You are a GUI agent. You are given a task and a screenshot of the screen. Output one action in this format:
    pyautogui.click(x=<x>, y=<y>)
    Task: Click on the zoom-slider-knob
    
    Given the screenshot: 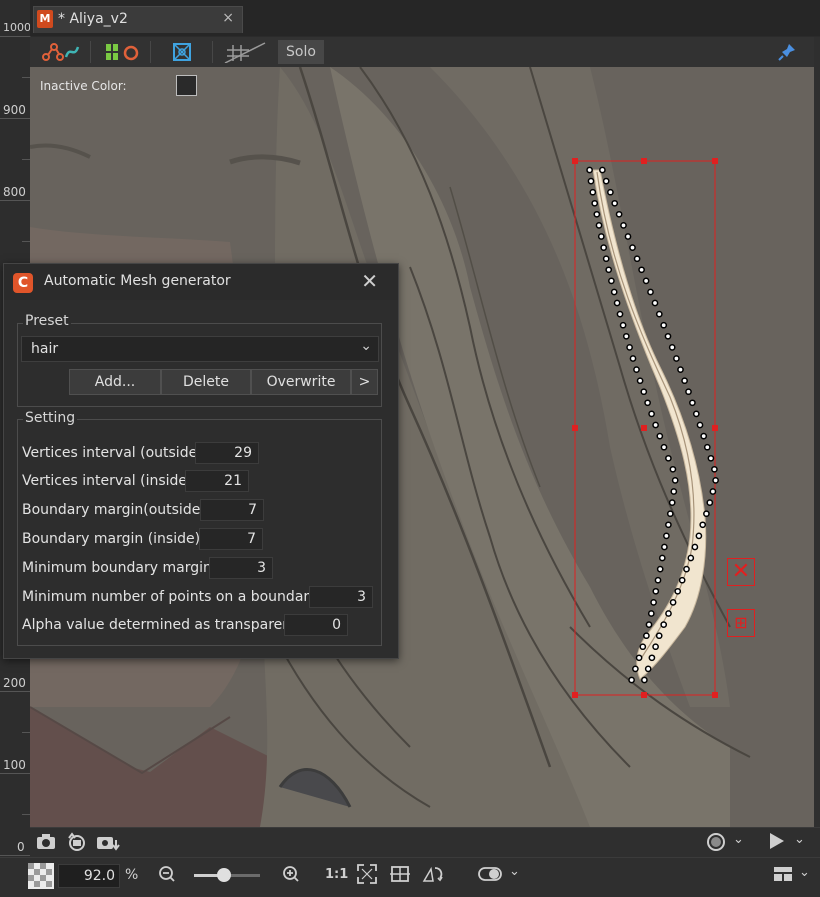 What is the action you would take?
    pyautogui.click(x=223, y=875)
    